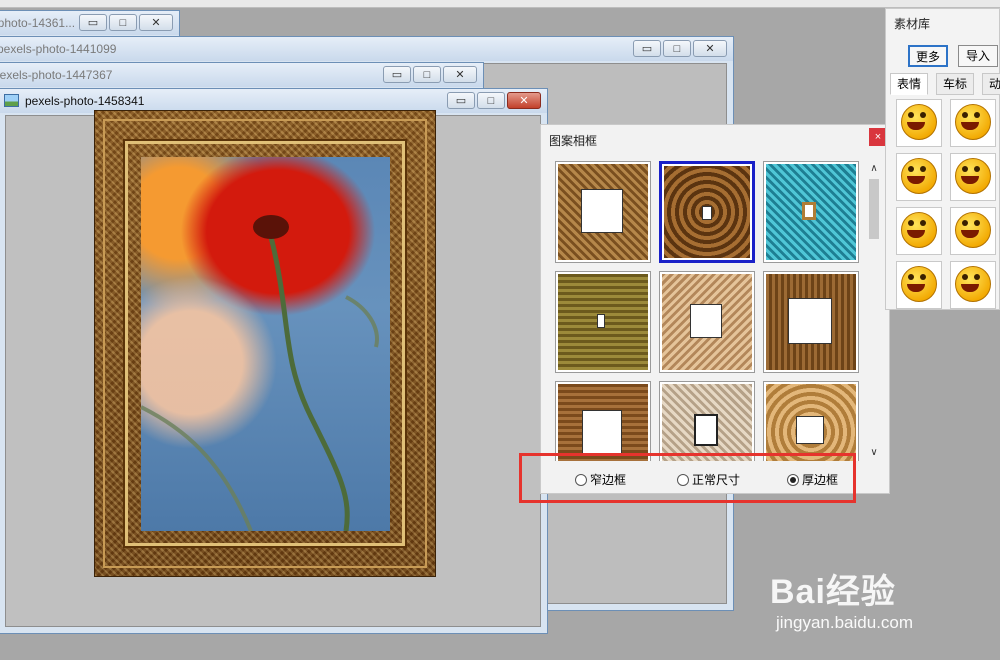 Image resolution: width=1000 pixels, height=660 pixels. I want to click on window-titlebar: pexels-photo-14361... ▭ □ ✕, so click(89, 23).